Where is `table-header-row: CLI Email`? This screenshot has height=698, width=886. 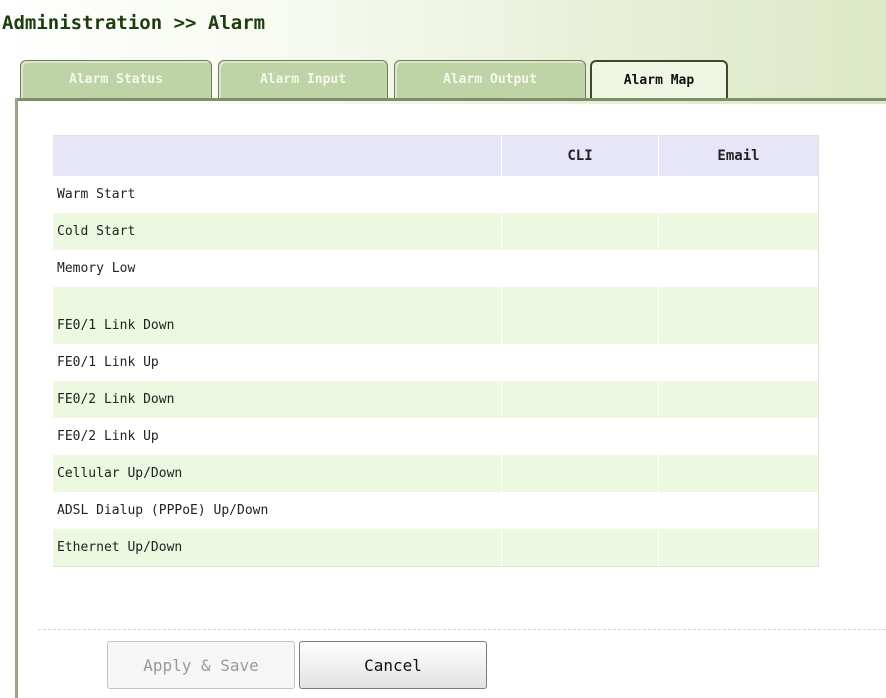 table-header-row: CLI Email is located at coordinates (435, 155).